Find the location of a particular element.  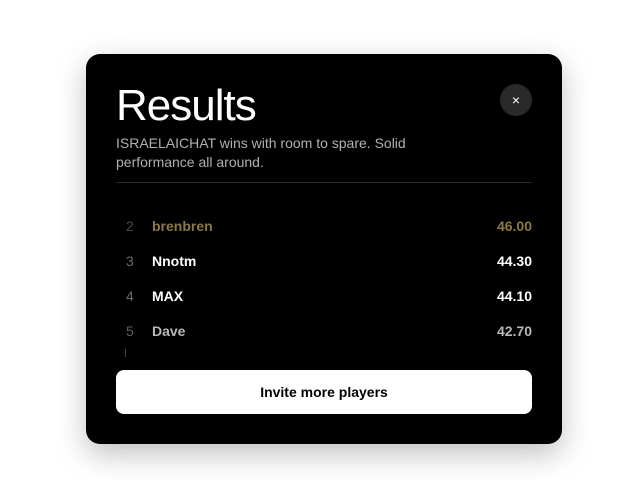

result-score: 44.30 is located at coordinates (514, 261).